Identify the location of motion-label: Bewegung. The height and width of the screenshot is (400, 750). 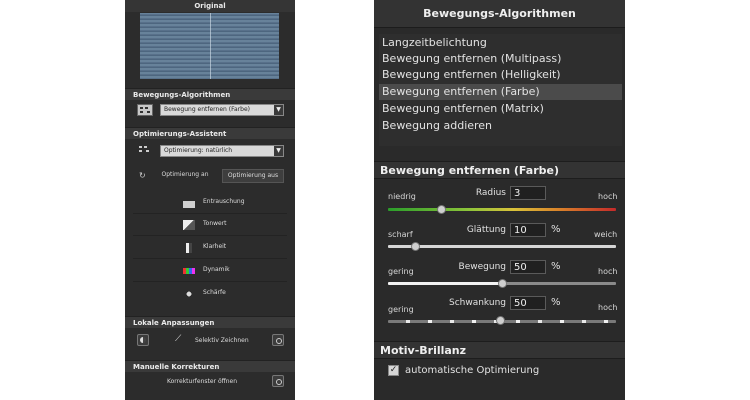
(482, 267).